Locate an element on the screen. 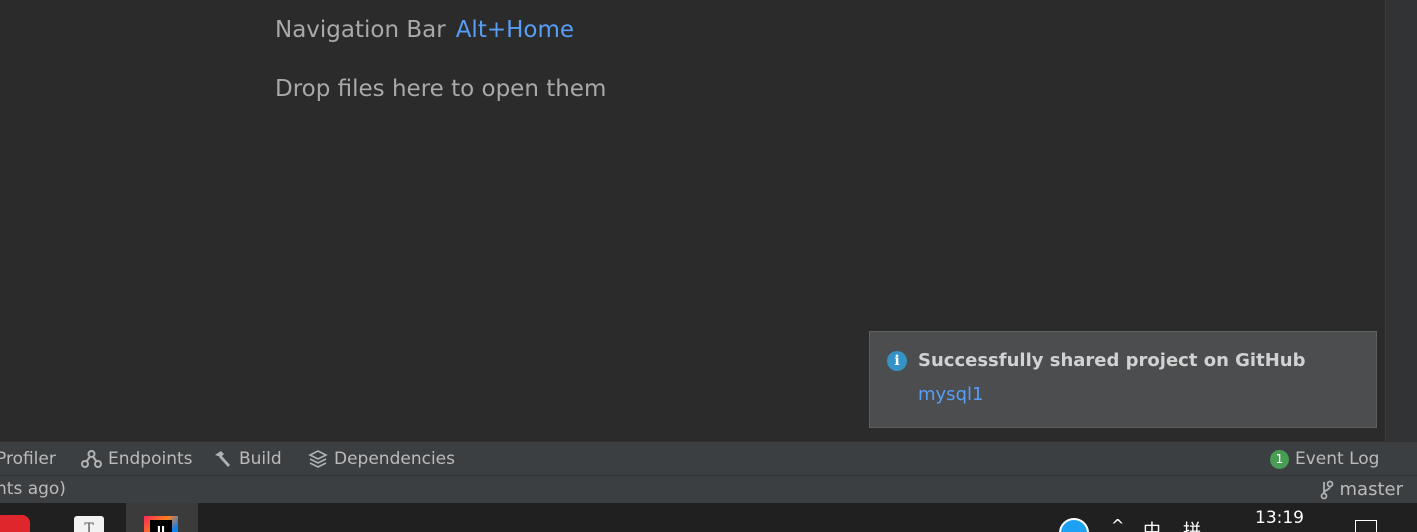  endpoints-icon is located at coordinates (91, 459).